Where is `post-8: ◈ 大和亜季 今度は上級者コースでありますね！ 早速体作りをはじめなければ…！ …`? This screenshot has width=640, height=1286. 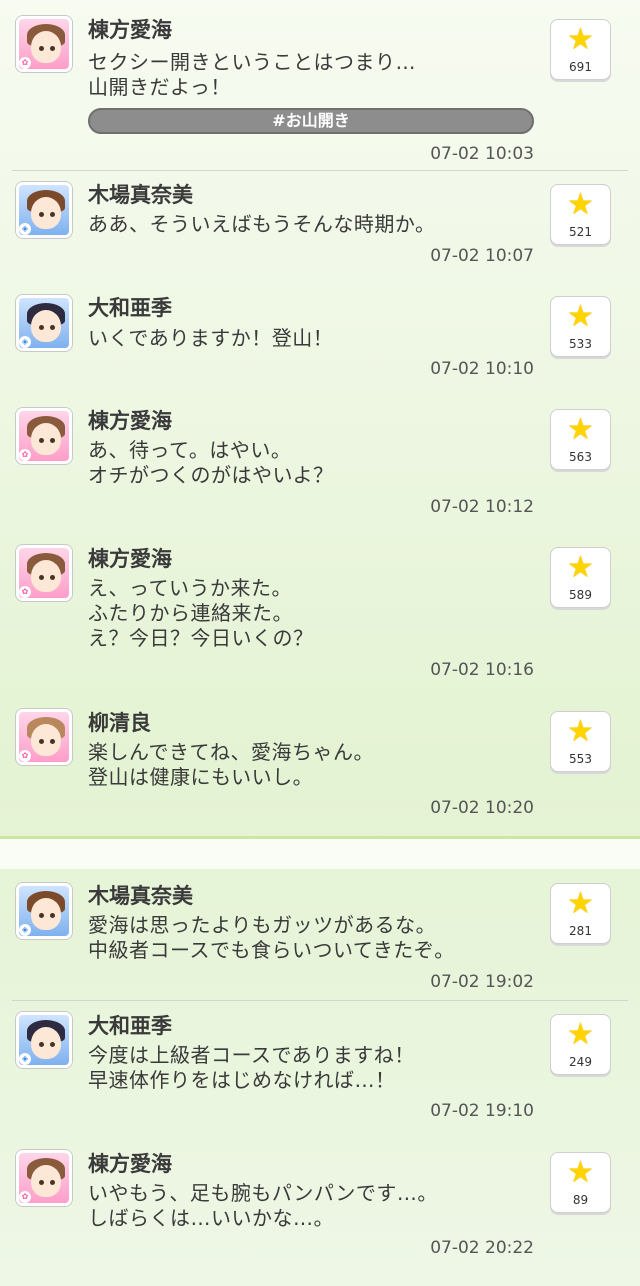
post-8: ◈ 大和亜季 今度は上級者コースでありますね！ 早速体作りをはじめなければ…！ … is located at coordinates (320, 1070).